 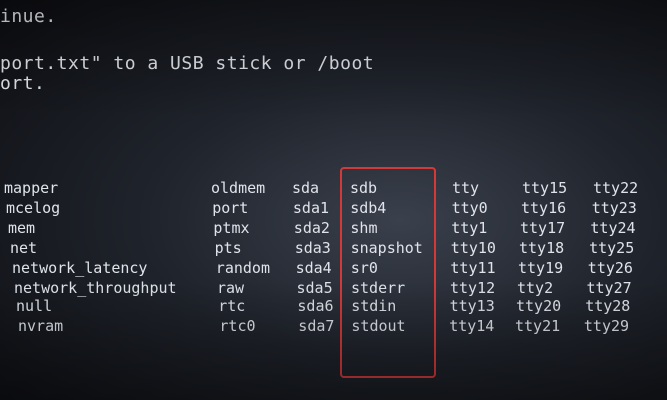 I want to click on dev-entry: tty0, so click(x=469, y=208).